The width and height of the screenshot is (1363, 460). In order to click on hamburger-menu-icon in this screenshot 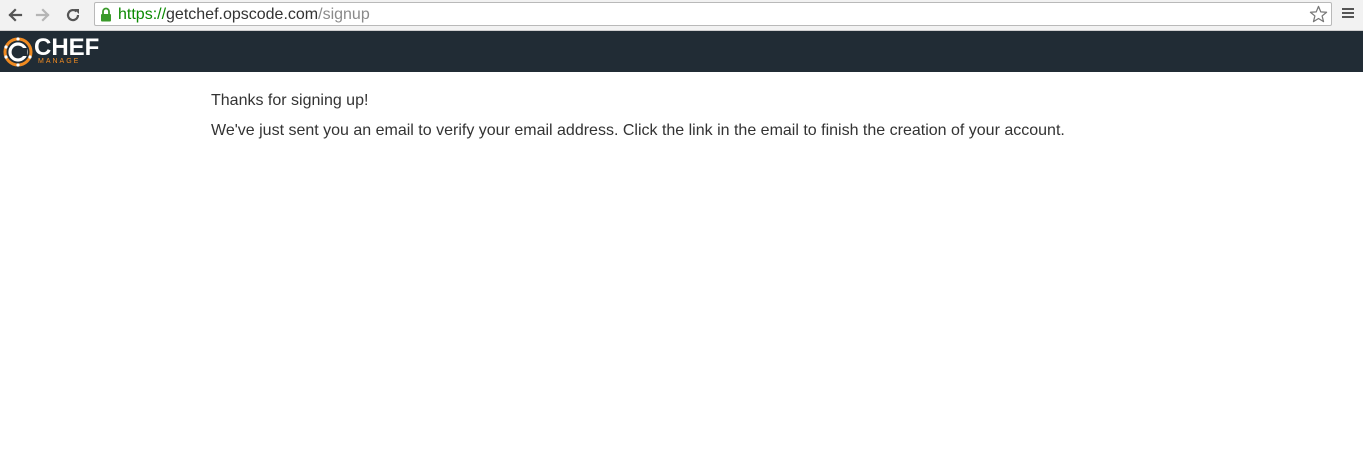, I will do `click(1348, 15)`.